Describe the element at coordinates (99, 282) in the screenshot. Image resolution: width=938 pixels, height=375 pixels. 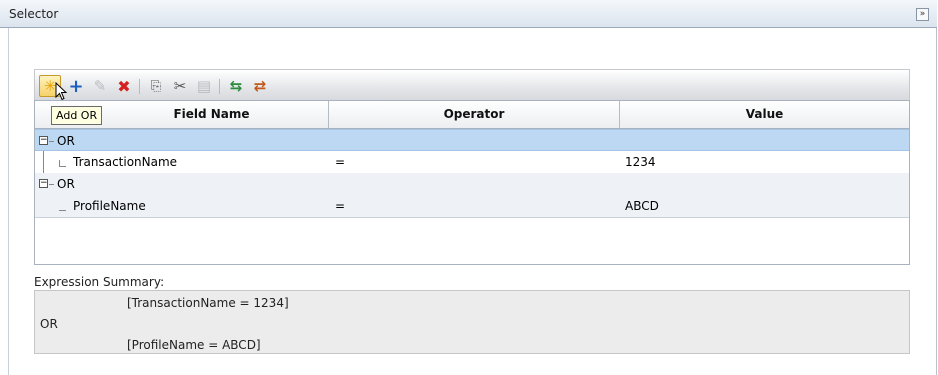
I see `expression-summary-label: Expression Summary:` at that location.